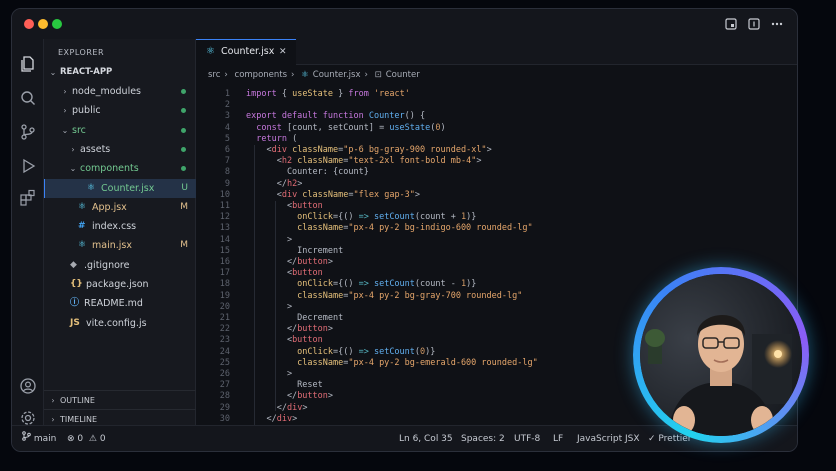 Image resolution: width=836 pixels, height=471 pixels. Describe the element at coordinates (337, 75) in the screenshot. I see `breadcrumb-file: Counter.jsx` at that location.